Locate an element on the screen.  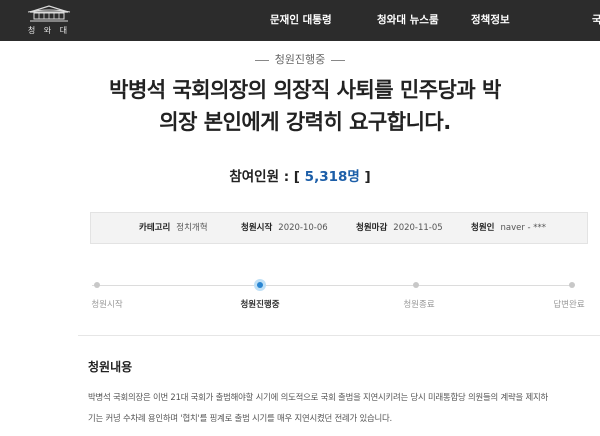
info-category-label: 카테고리 is located at coordinates (155, 228).